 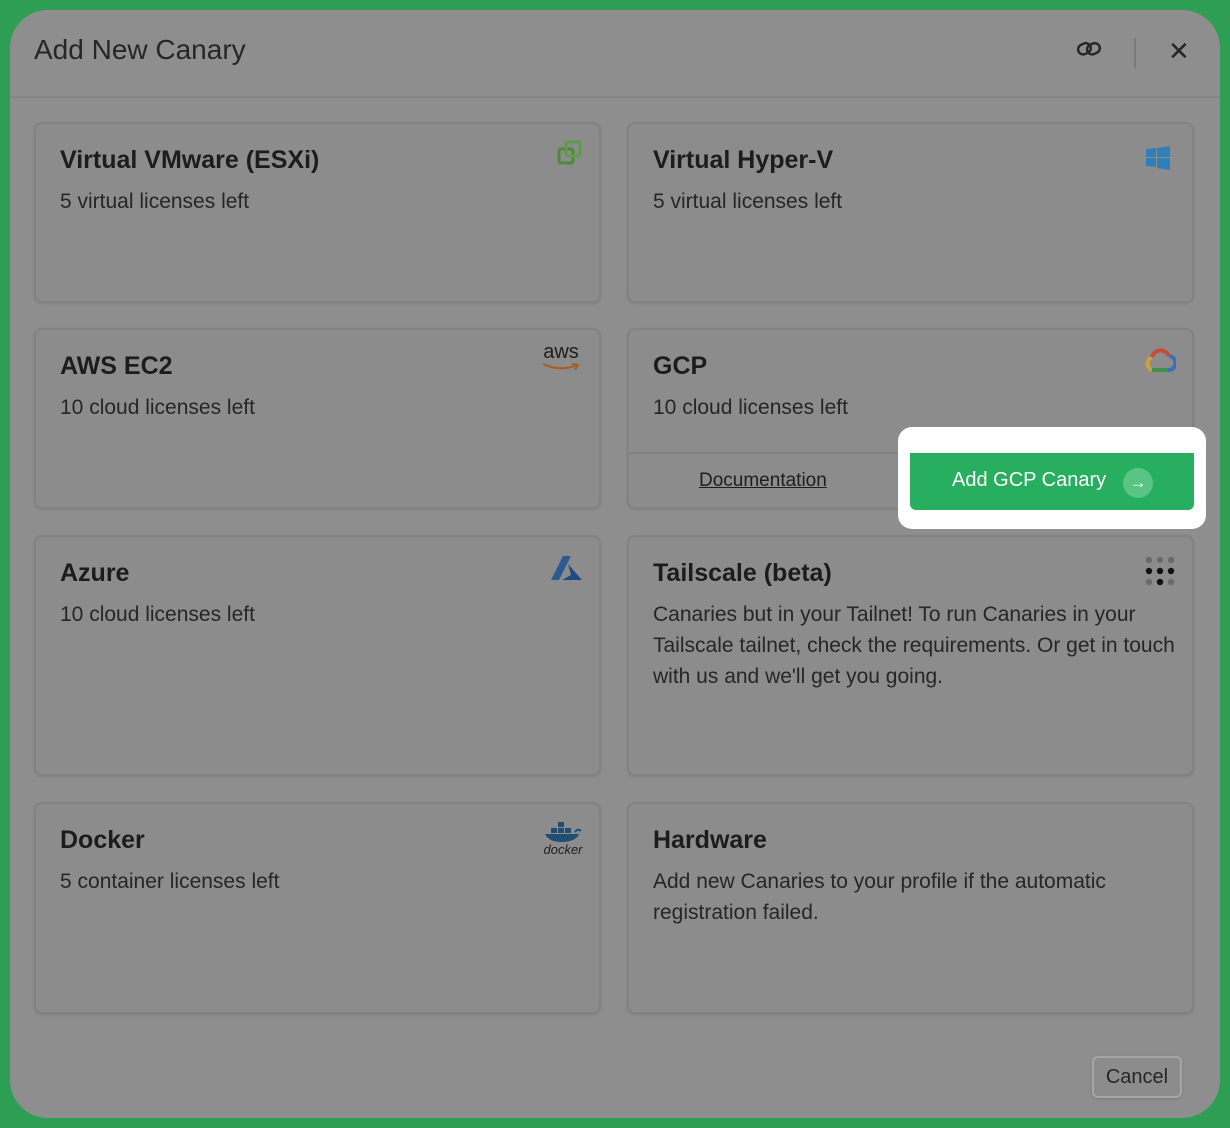 I want to click on docker-icon: docker, so click(x=563, y=838).